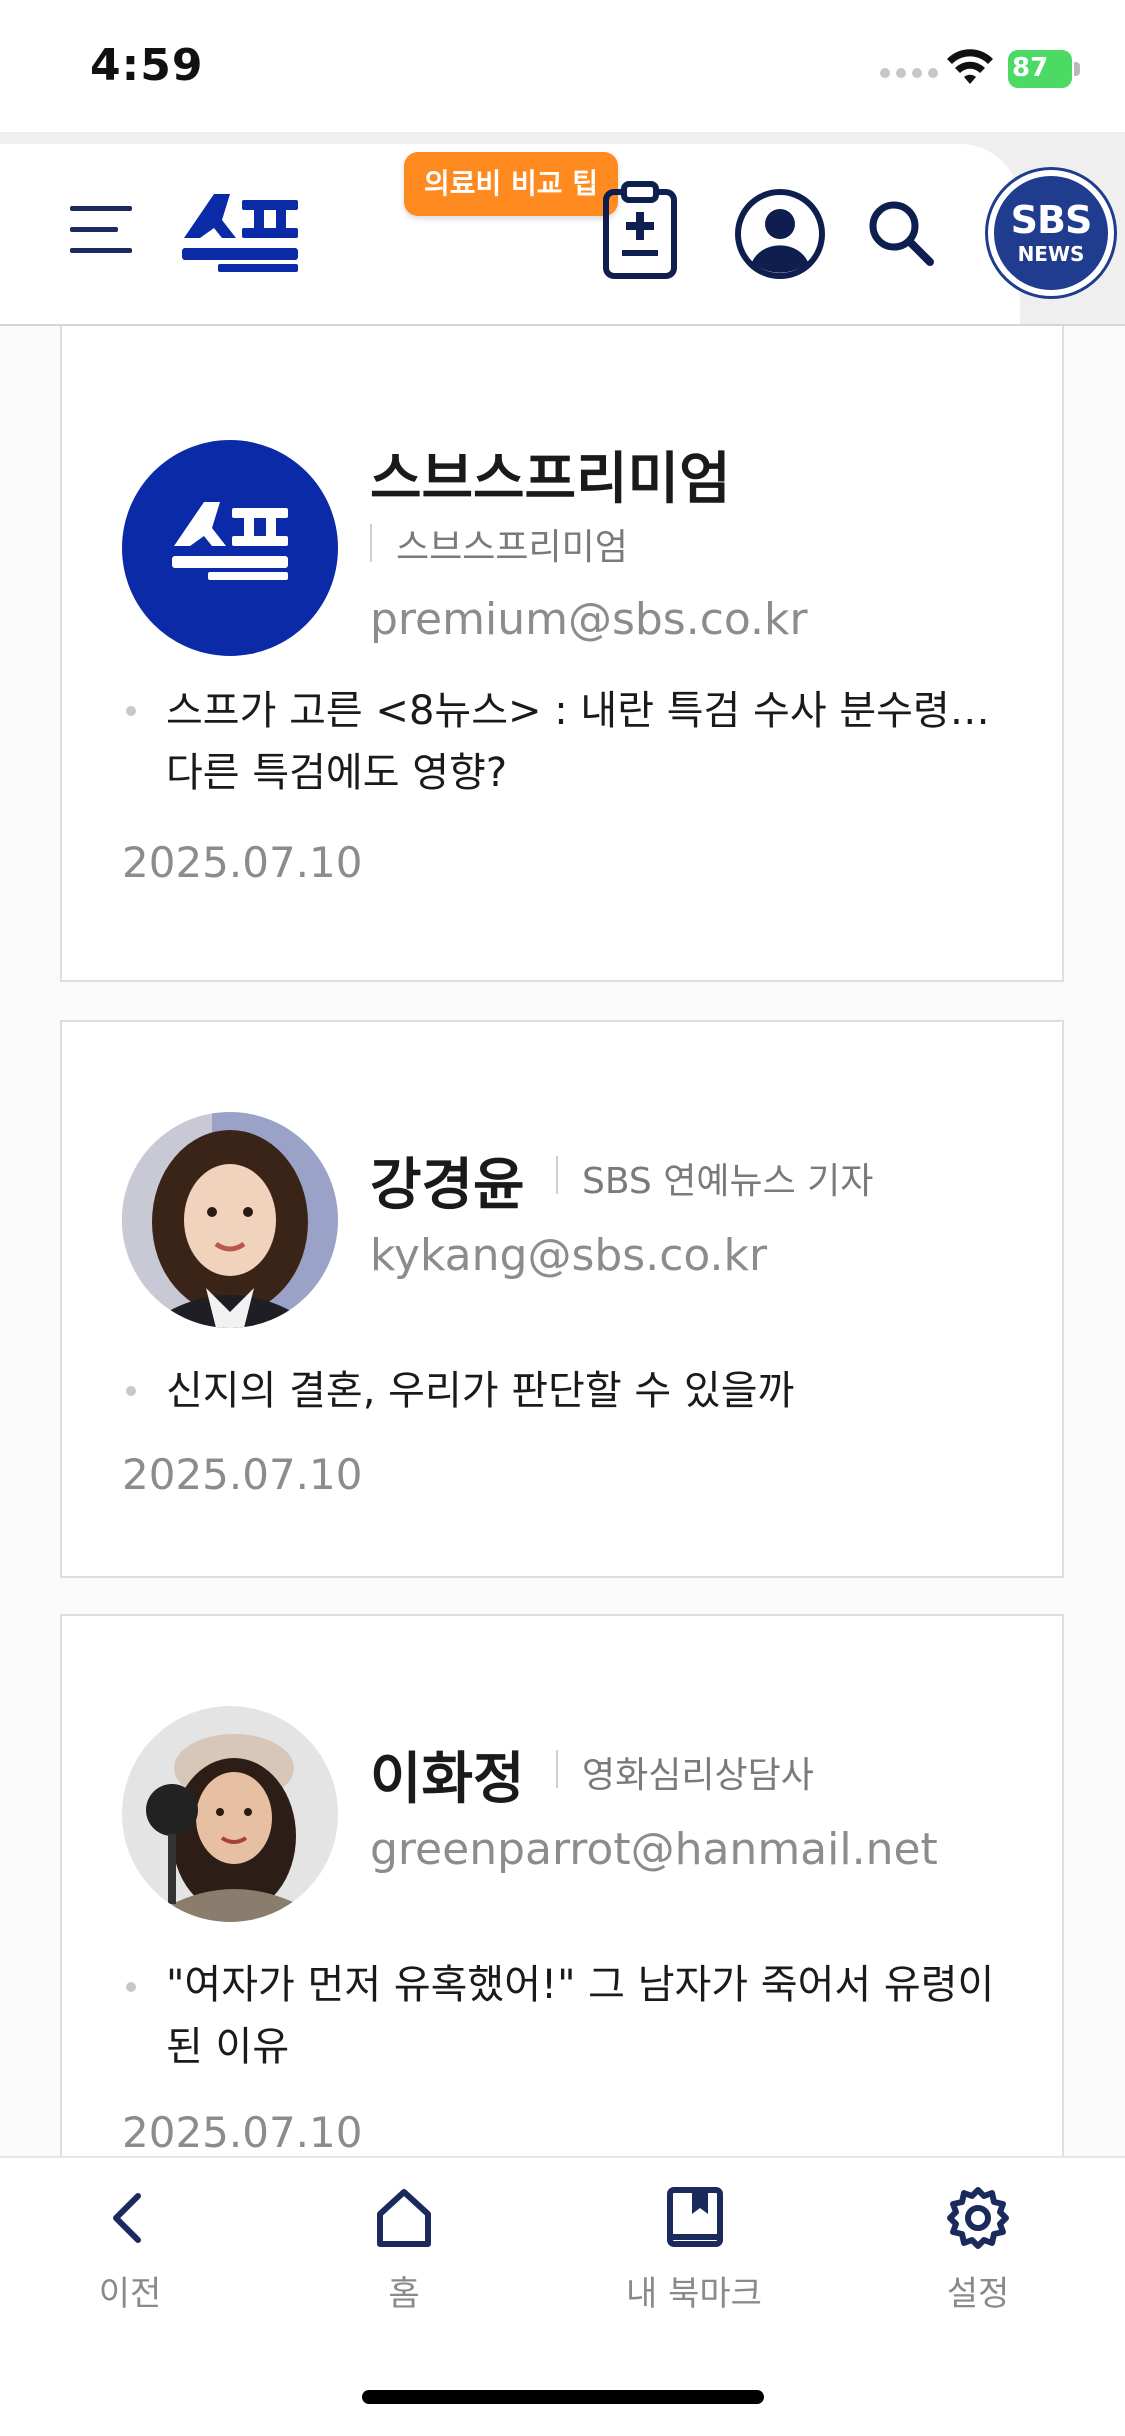 This screenshot has height=2436, width=1125. I want to click on supeu-logo-icon, so click(240, 233).